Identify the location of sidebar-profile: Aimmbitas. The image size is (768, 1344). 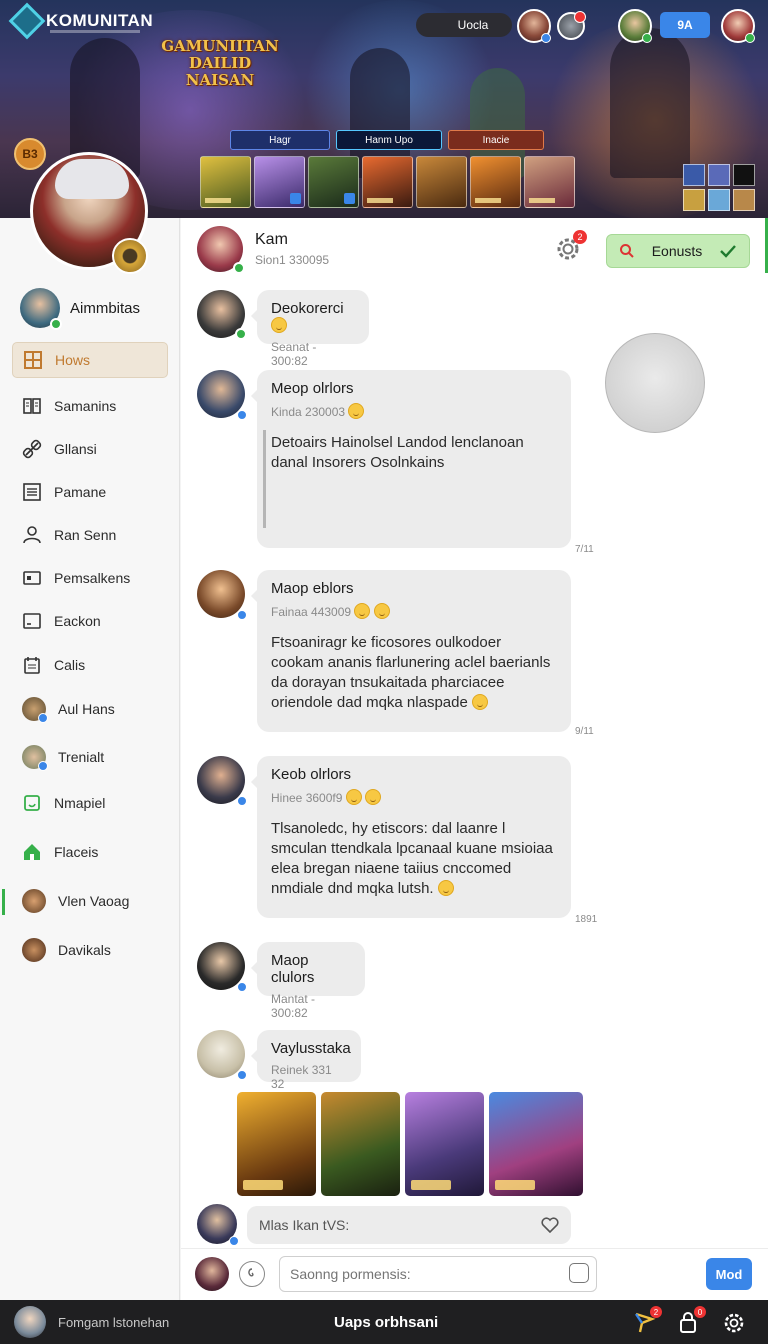
(80, 309).